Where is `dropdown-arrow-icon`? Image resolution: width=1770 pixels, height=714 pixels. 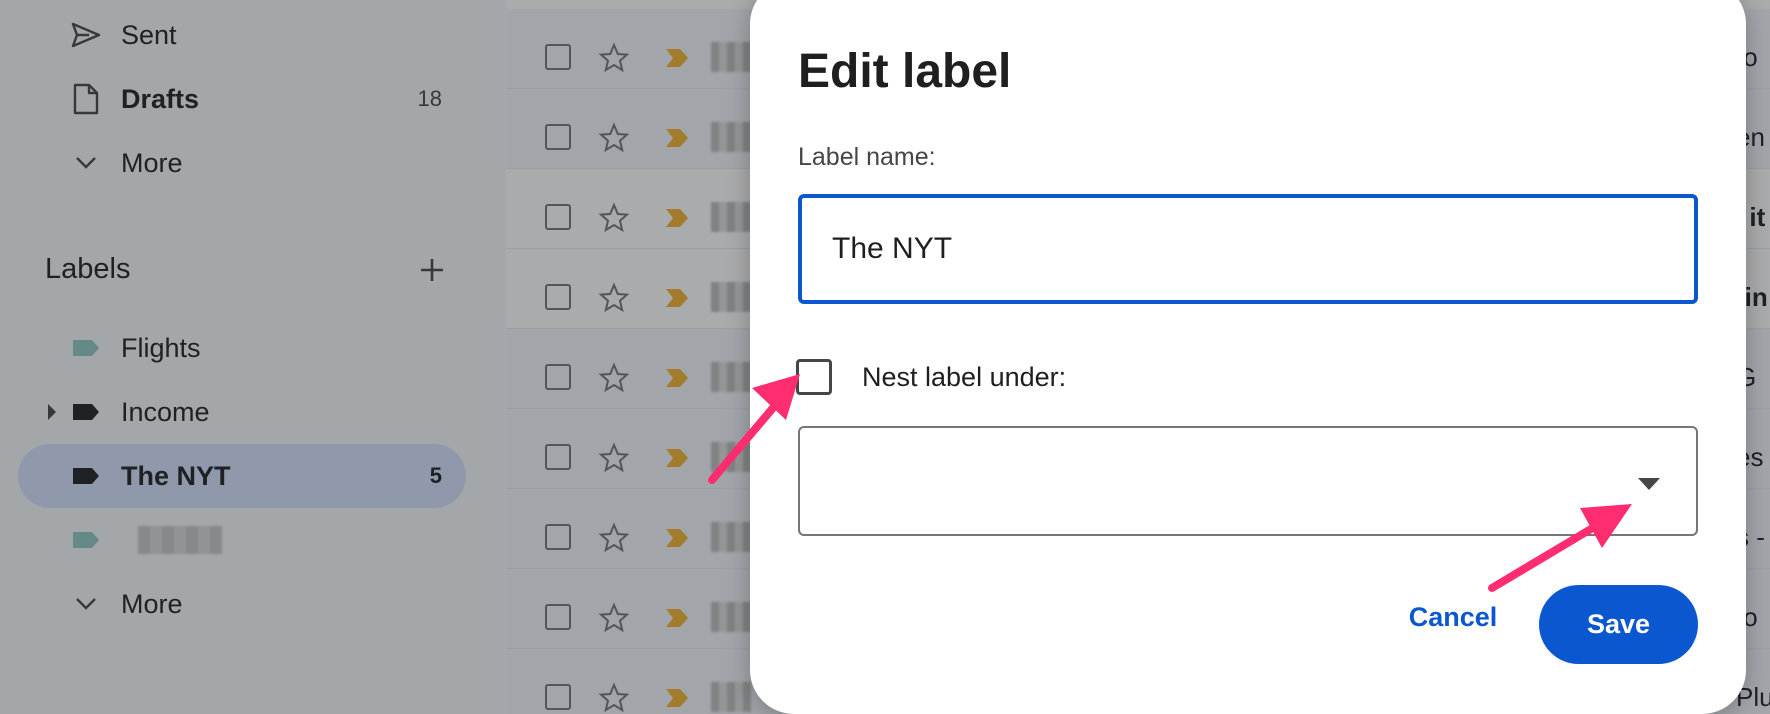 dropdown-arrow-icon is located at coordinates (1649, 484).